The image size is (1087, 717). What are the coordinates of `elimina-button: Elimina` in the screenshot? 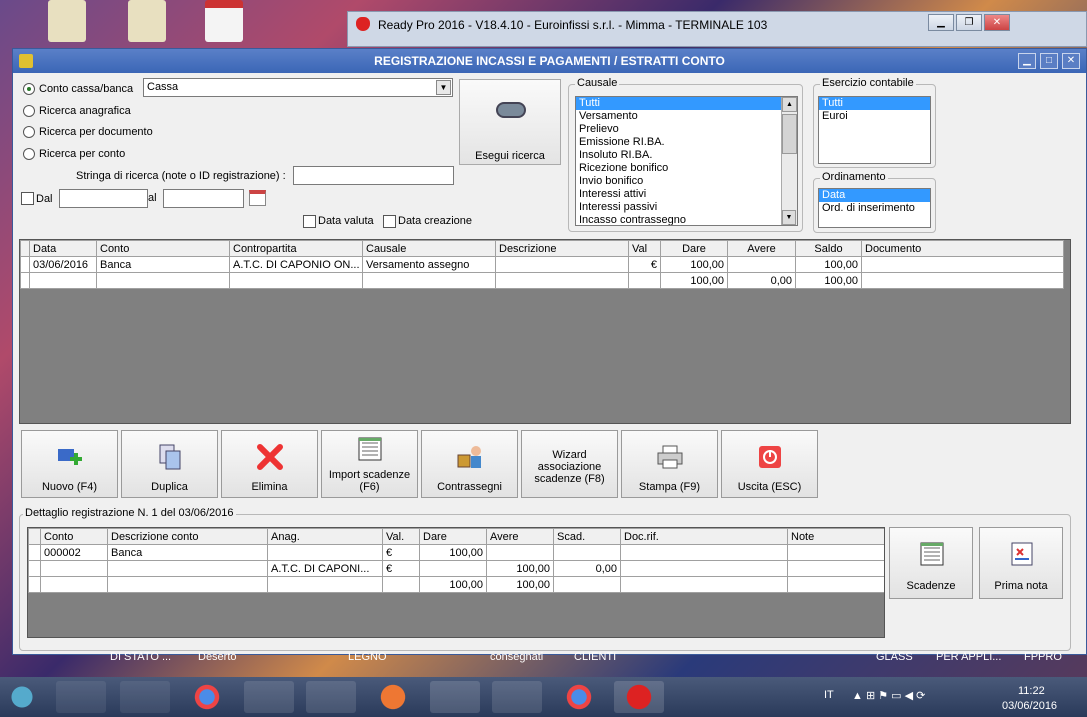 It's located at (269, 464).